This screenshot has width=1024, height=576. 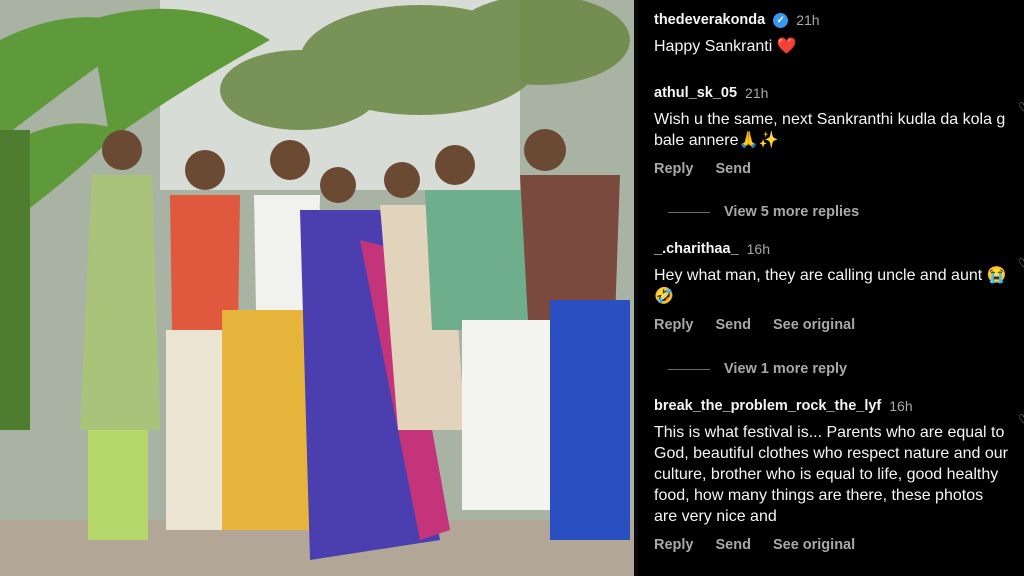 I want to click on view-replies-label: View 1 more reply, so click(x=786, y=369).